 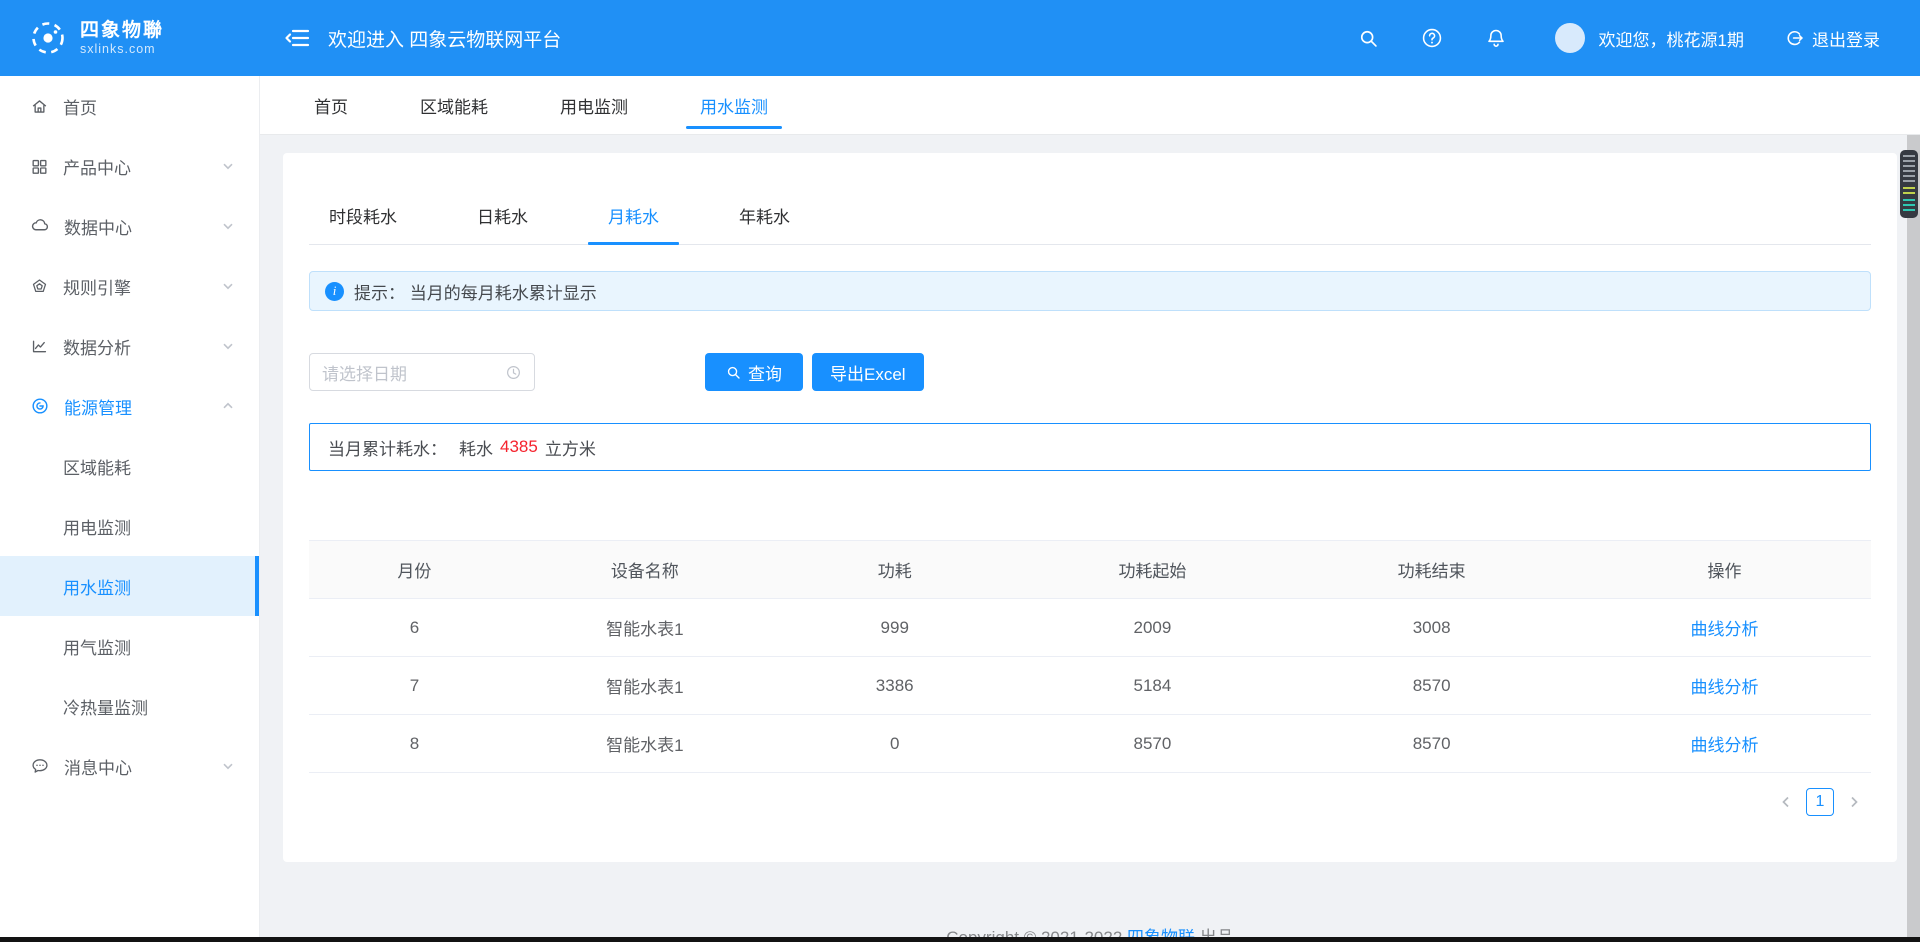 What do you see at coordinates (633, 224) in the screenshot?
I see `tab-monthly-consumption: 月耗水` at bounding box center [633, 224].